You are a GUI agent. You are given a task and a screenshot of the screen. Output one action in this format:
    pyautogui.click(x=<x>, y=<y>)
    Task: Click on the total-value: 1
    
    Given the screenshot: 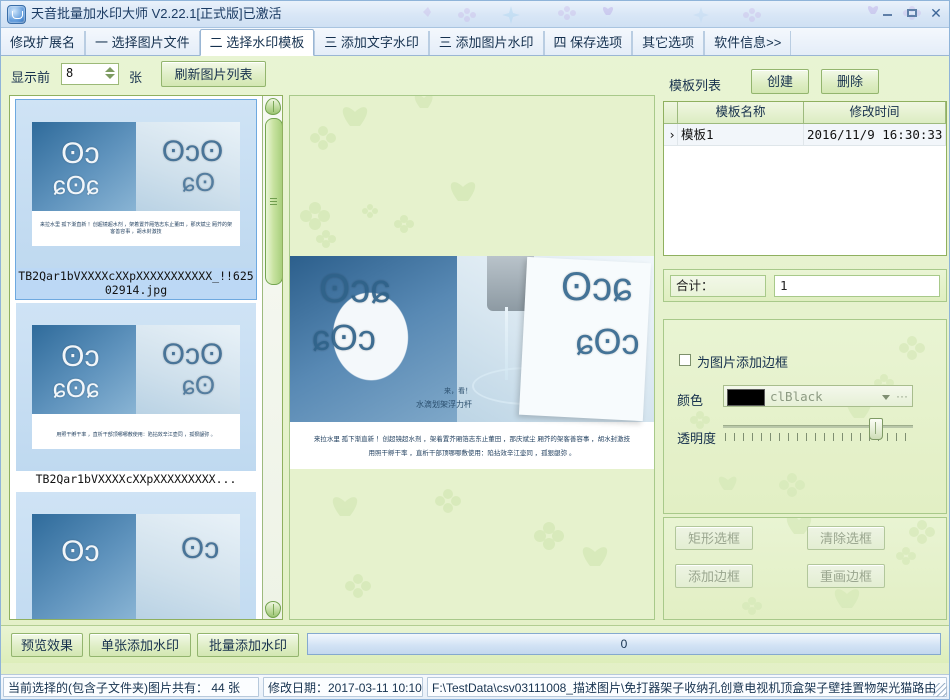 What is the action you would take?
    pyautogui.click(x=857, y=286)
    